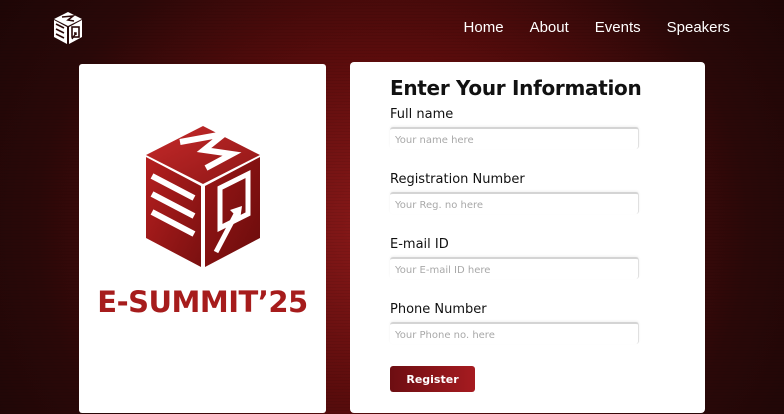 The height and width of the screenshot is (414, 784). What do you see at coordinates (438, 309) in the screenshot?
I see `phone-number-label: Phone Number` at bounding box center [438, 309].